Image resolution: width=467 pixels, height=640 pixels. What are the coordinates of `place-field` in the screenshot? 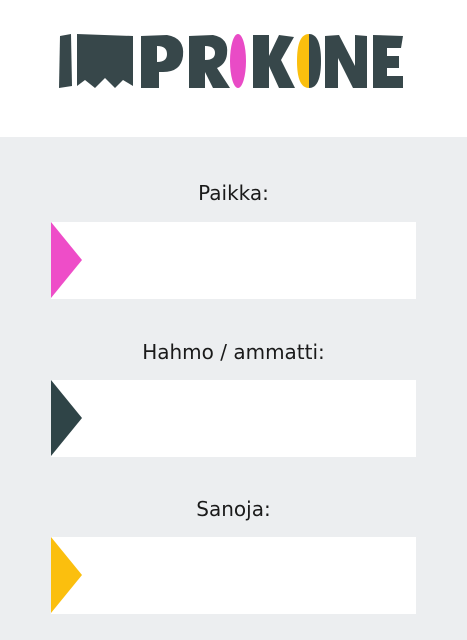 It's located at (233, 260).